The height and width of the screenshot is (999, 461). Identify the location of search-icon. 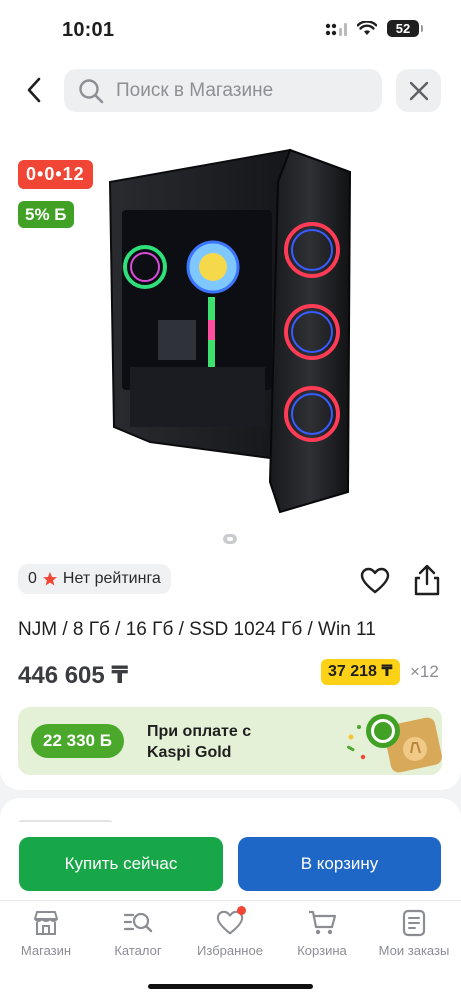
(91, 90).